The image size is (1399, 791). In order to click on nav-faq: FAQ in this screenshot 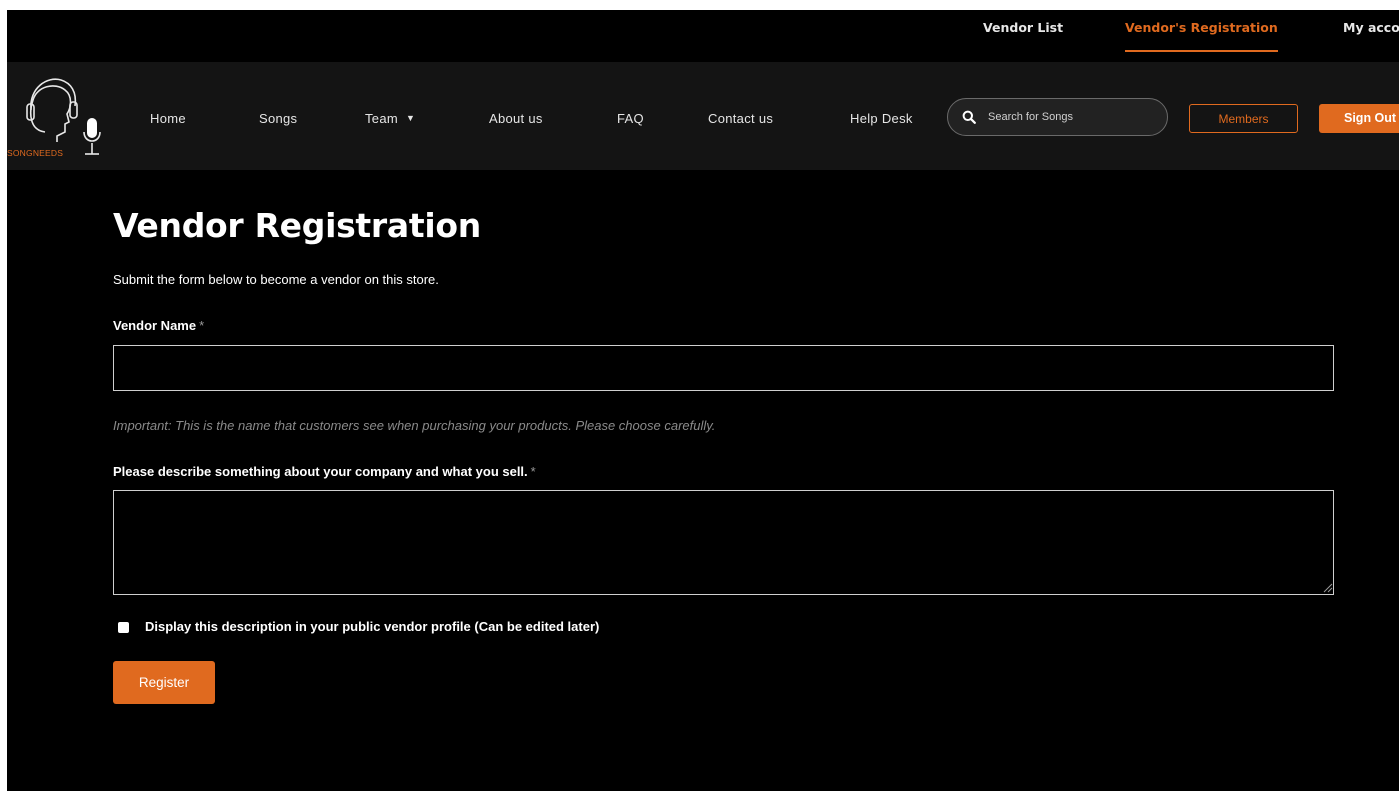, I will do `click(630, 118)`.